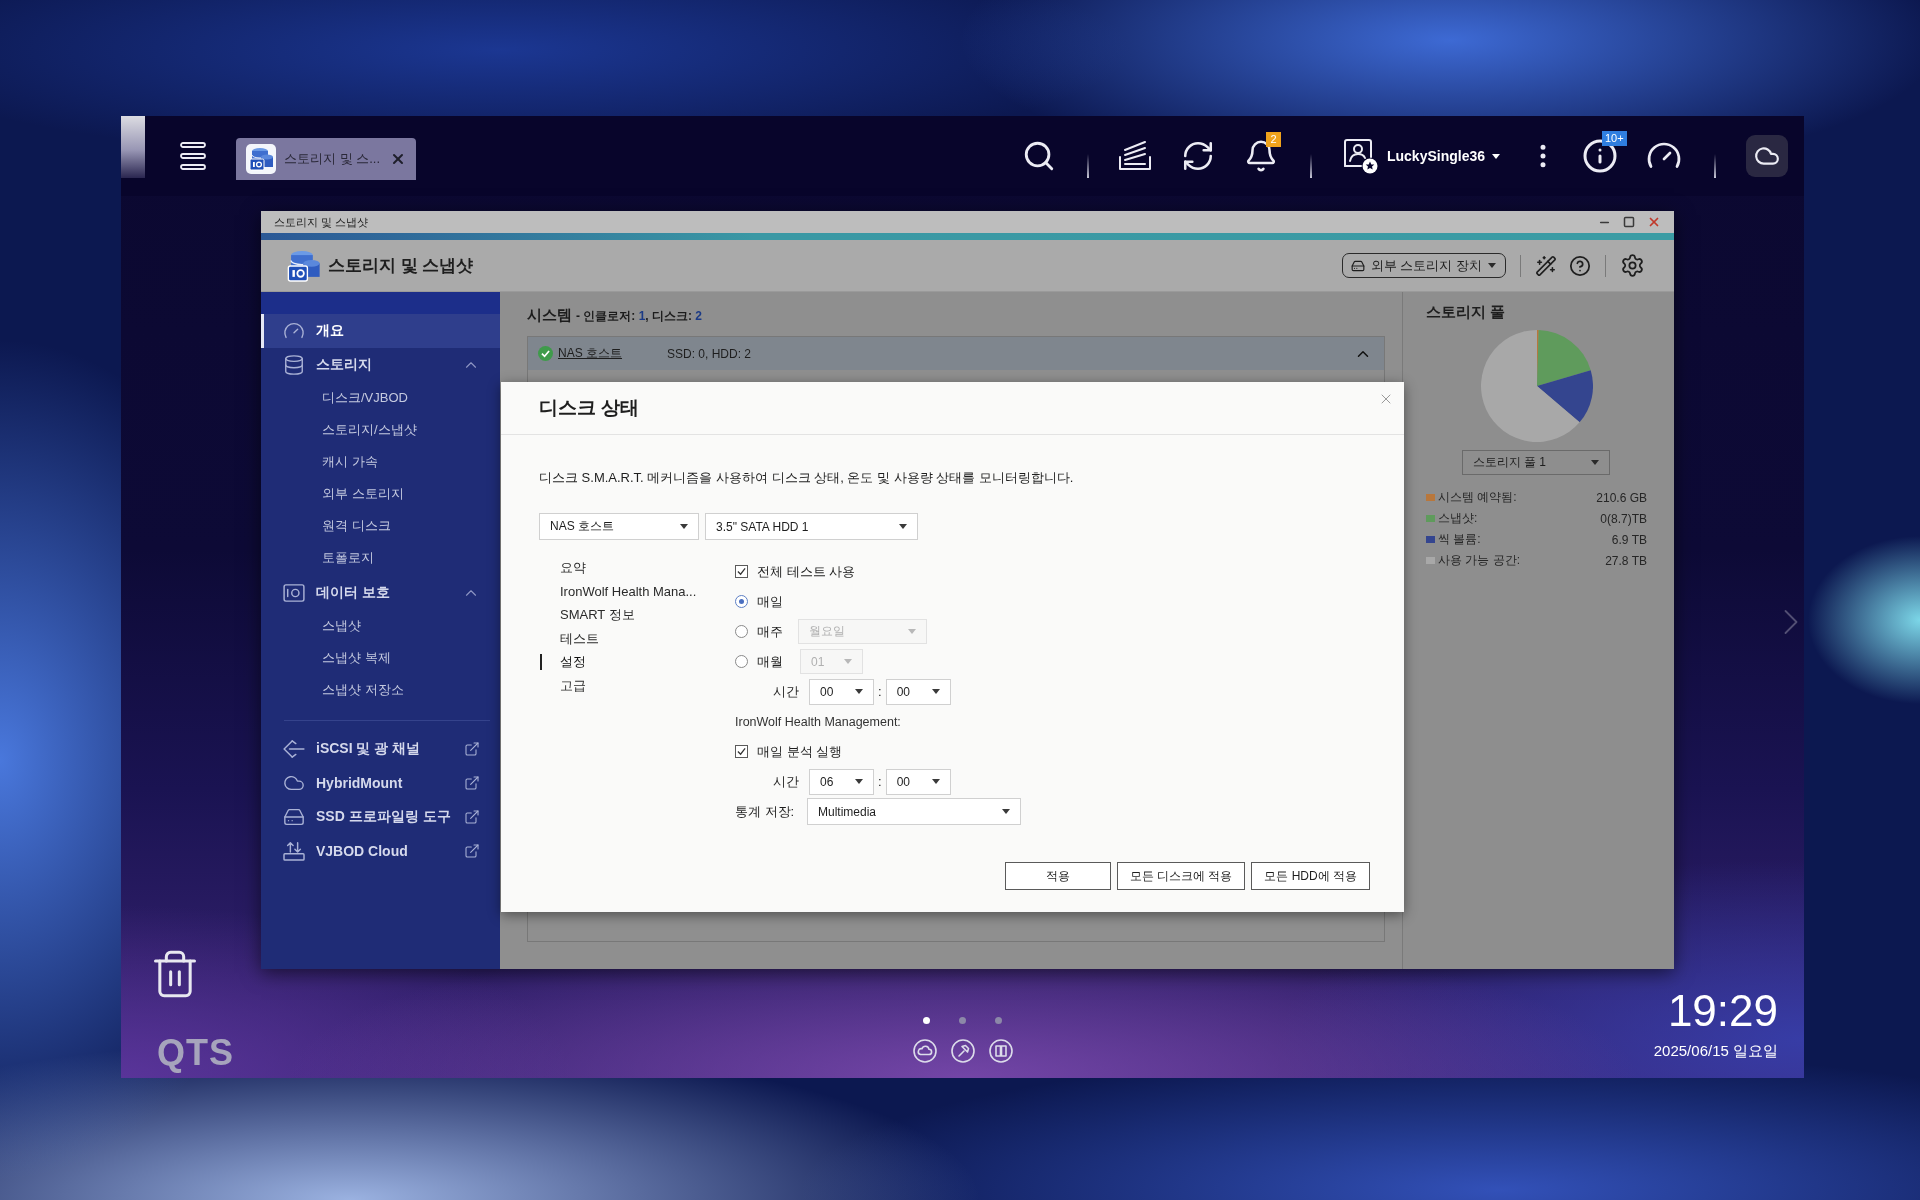  What do you see at coordinates (639, 316) in the screenshot?
I see `enclosure-summary: - 인클로저: 1, 디스크: 2` at bounding box center [639, 316].